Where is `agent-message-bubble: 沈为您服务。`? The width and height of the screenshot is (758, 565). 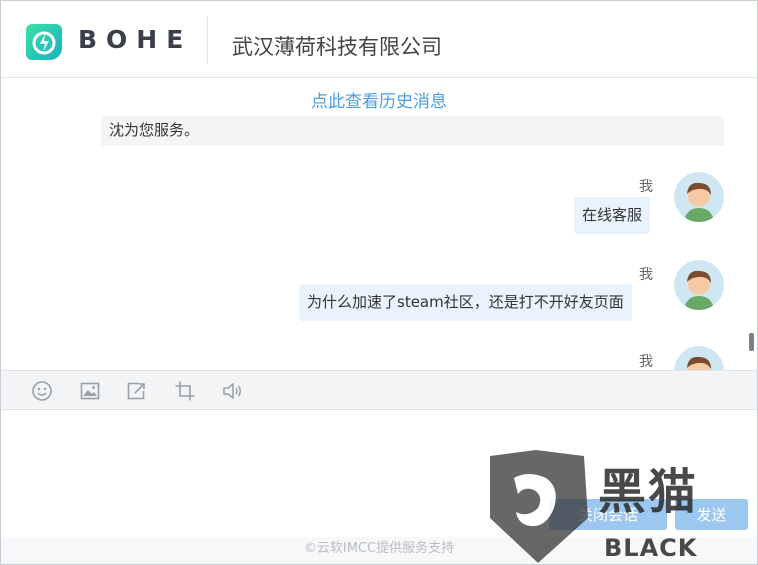 agent-message-bubble: 沈为您服务。 is located at coordinates (412, 131).